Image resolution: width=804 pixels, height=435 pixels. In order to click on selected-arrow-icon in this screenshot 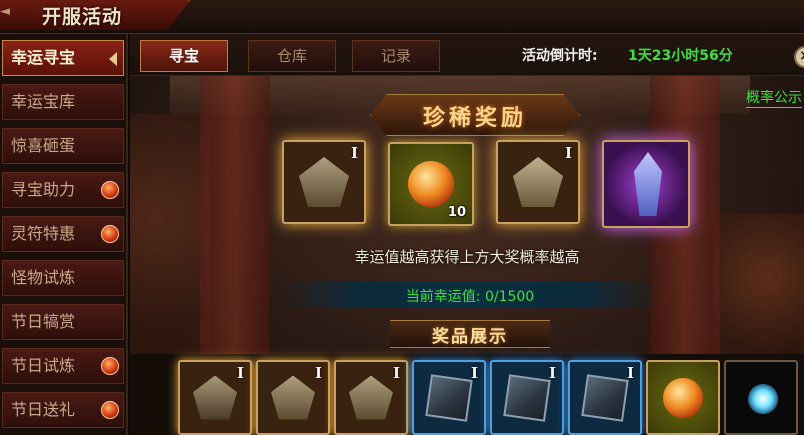, I will do `click(113, 59)`.